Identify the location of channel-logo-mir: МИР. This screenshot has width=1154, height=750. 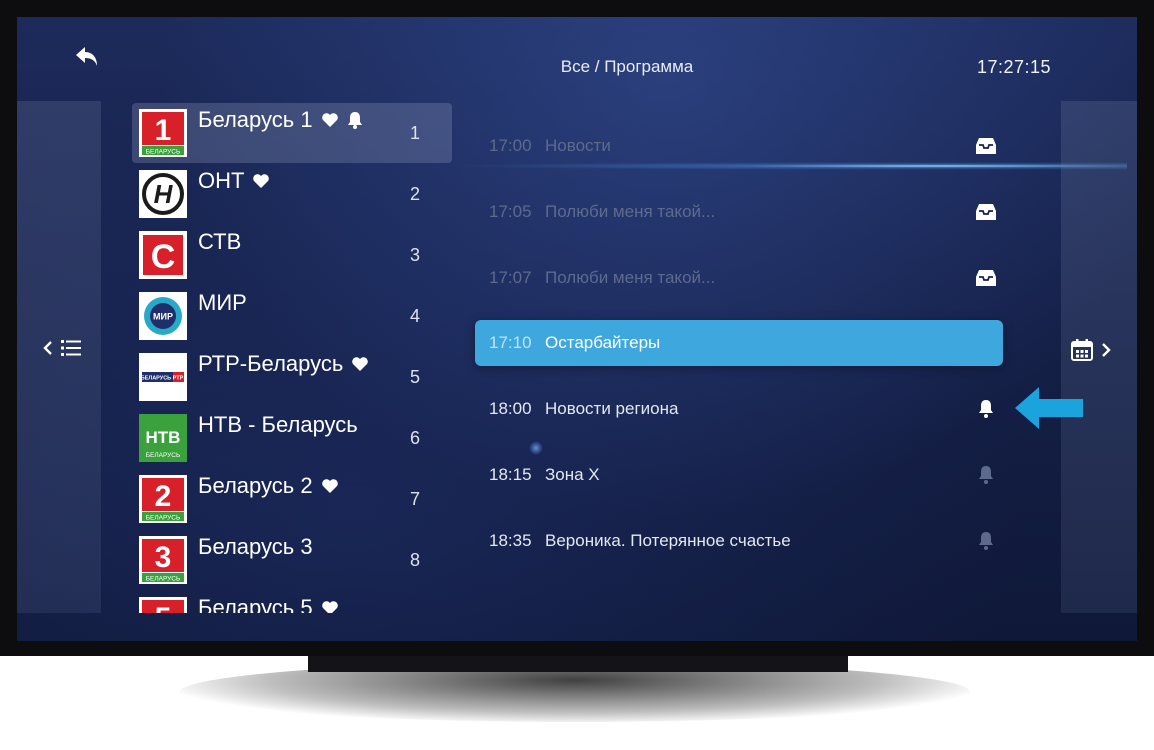
(163, 316).